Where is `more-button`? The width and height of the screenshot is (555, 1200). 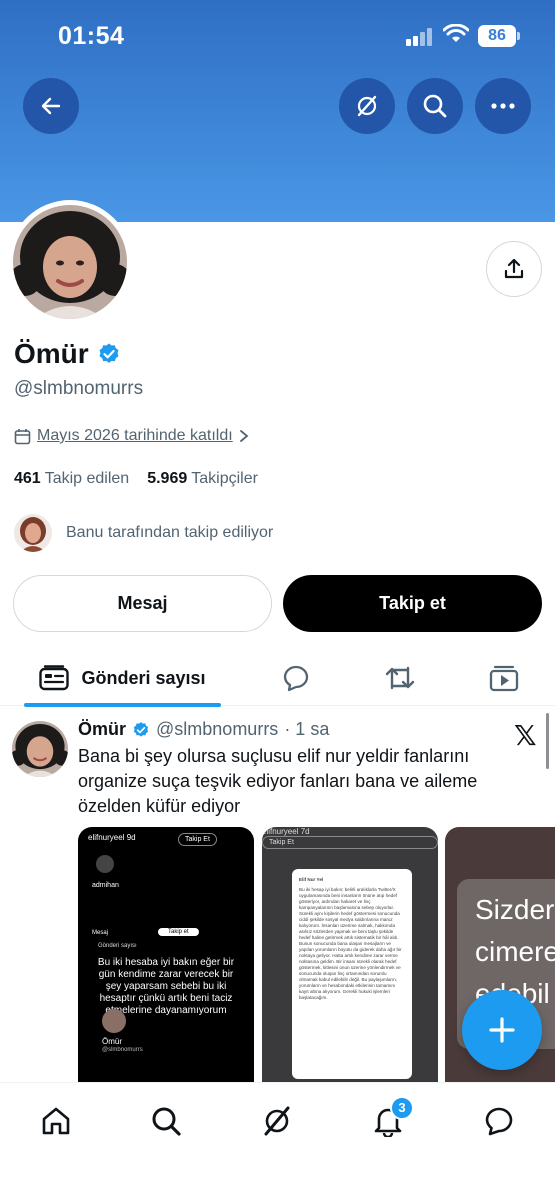
more-button is located at coordinates (503, 106).